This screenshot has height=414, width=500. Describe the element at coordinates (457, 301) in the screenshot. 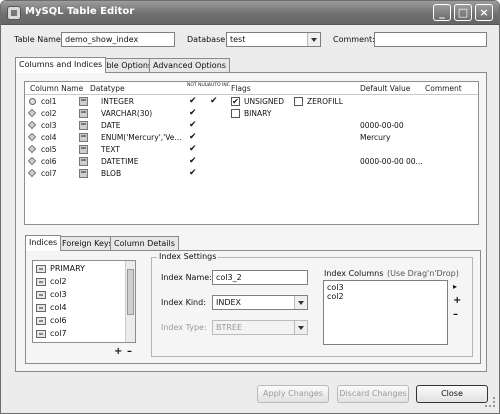

I see `add-column-icon: +` at that location.